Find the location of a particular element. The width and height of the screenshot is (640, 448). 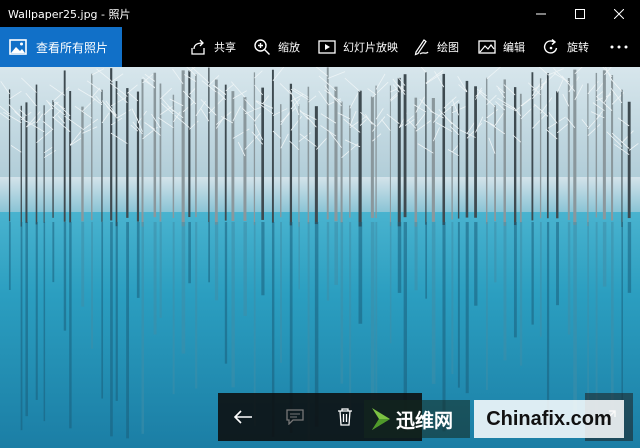

more-button is located at coordinates (619, 47).